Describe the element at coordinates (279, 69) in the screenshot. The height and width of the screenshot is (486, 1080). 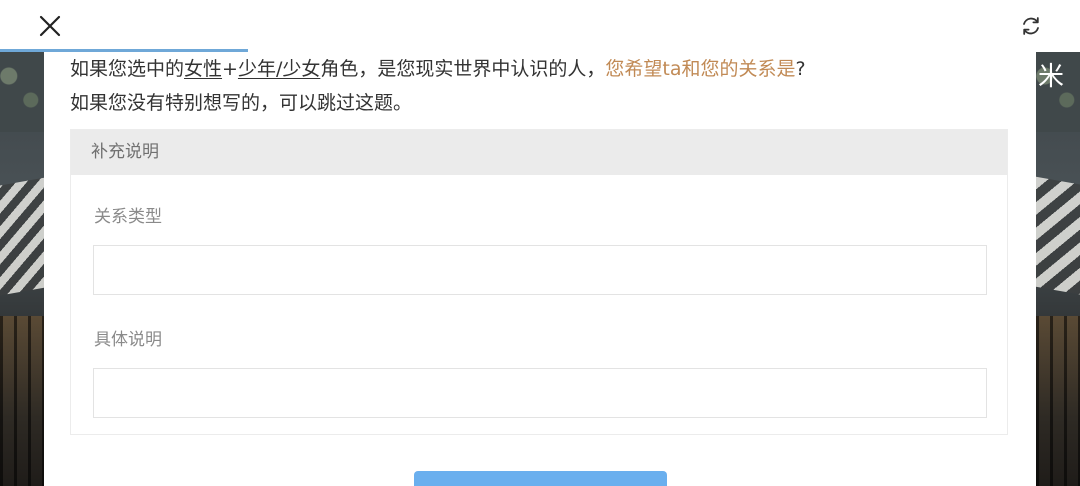
I see `question-keyword-youth: 少年/少女` at that location.